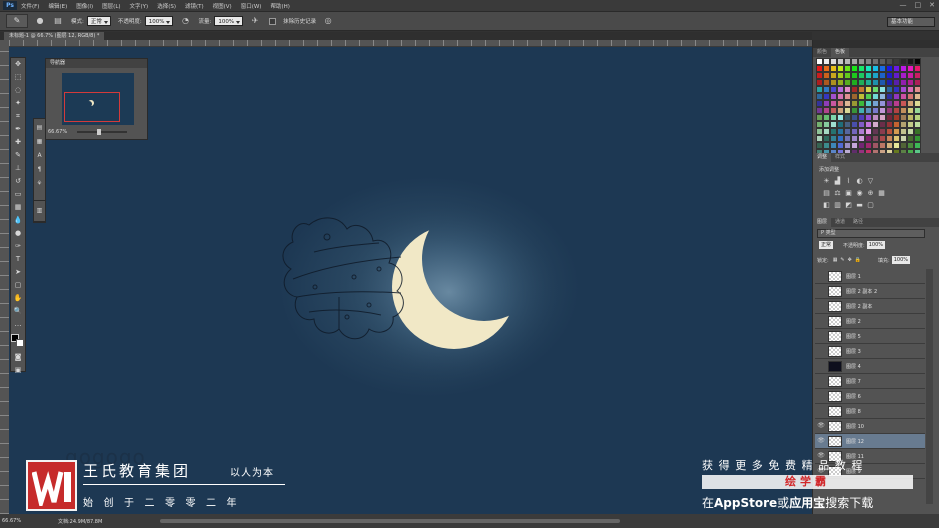 This screenshot has width=939, height=528. What do you see at coordinates (853, 351) in the screenshot?
I see `layer-name: 图层 3` at bounding box center [853, 351].